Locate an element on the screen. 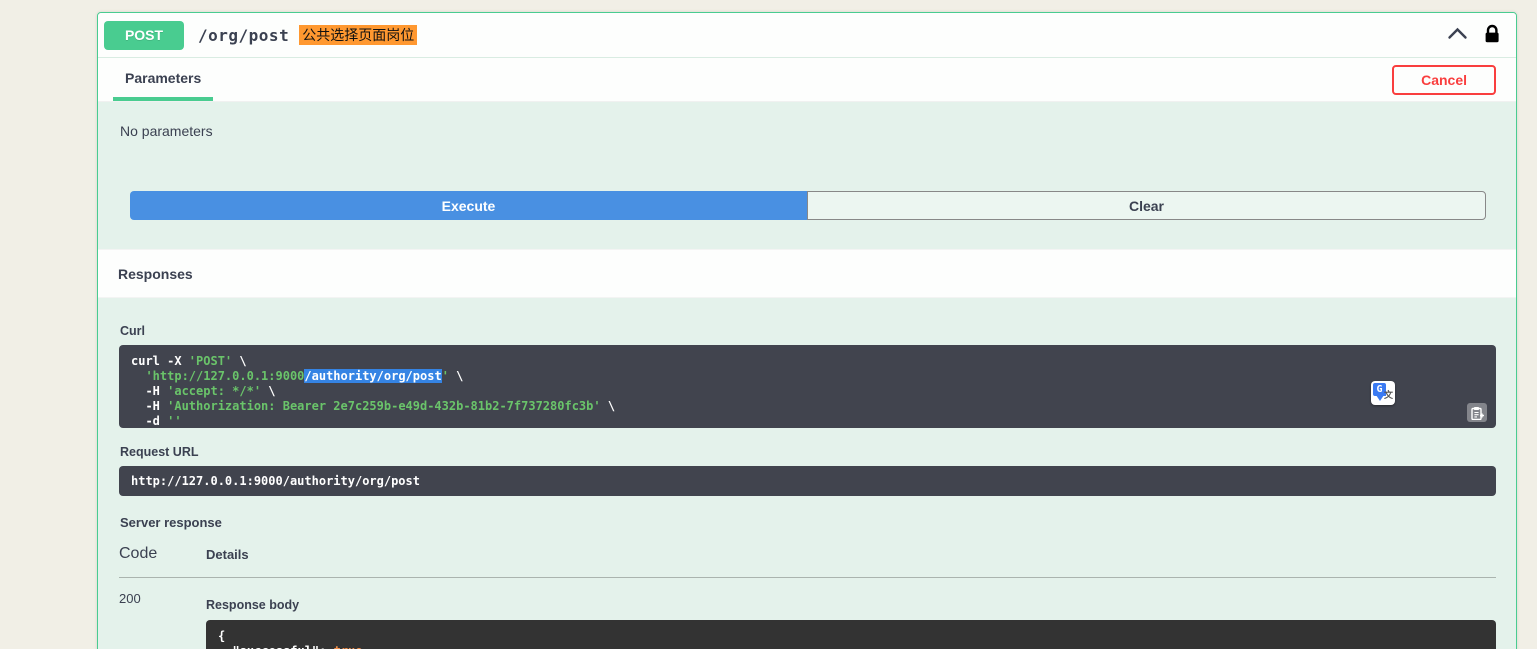 This screenshot has width=1537, height=649. code-column-header: Code is located at coordinates (138, 553).